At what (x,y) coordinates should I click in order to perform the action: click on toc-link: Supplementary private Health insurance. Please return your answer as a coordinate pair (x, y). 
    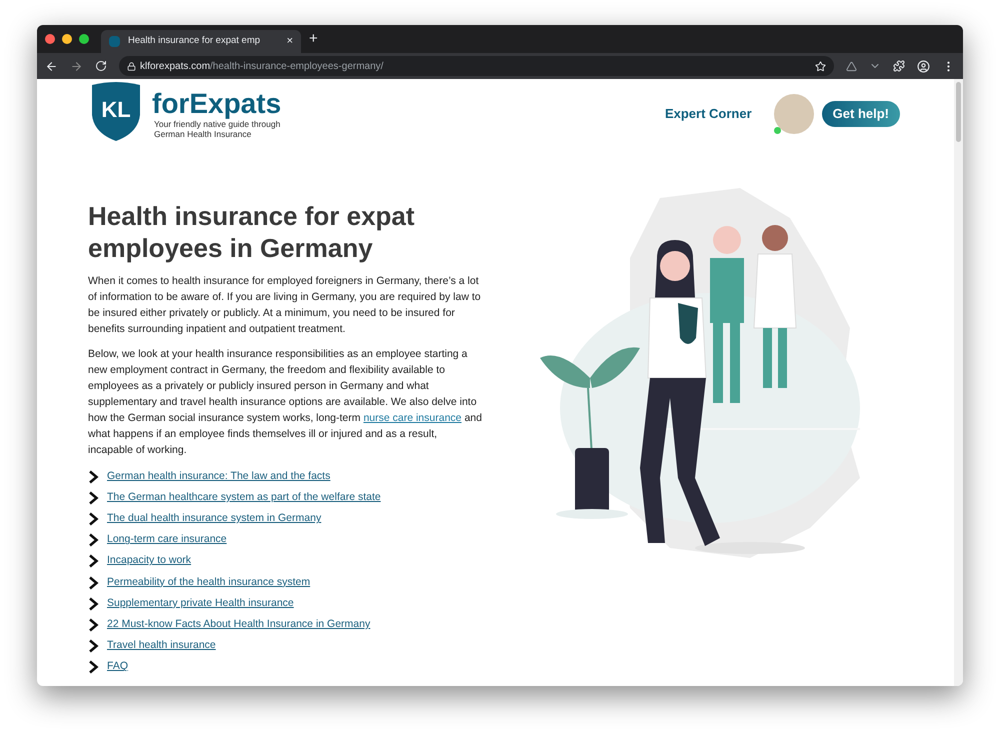
    Looking at the image, I should click on (200, 604).